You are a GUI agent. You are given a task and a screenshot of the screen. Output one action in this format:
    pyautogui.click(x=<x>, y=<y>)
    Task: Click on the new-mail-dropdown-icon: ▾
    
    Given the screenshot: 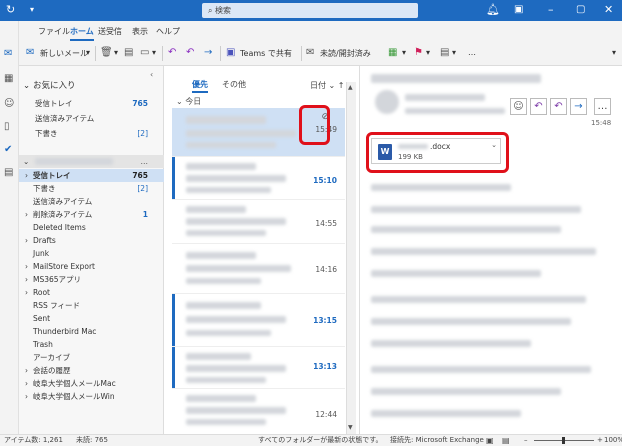 What is the action you would take?
    pyautogui.click(x=88, y=52)
    